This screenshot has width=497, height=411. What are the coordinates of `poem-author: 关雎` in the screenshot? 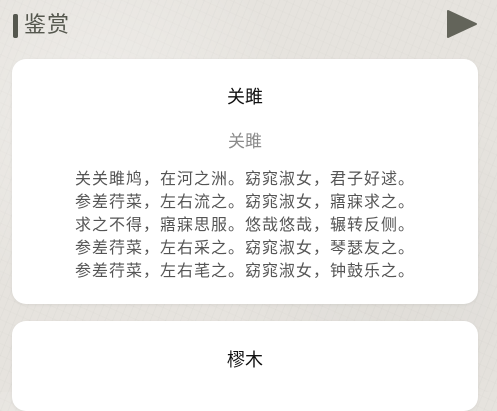 It's located at (245, 142).